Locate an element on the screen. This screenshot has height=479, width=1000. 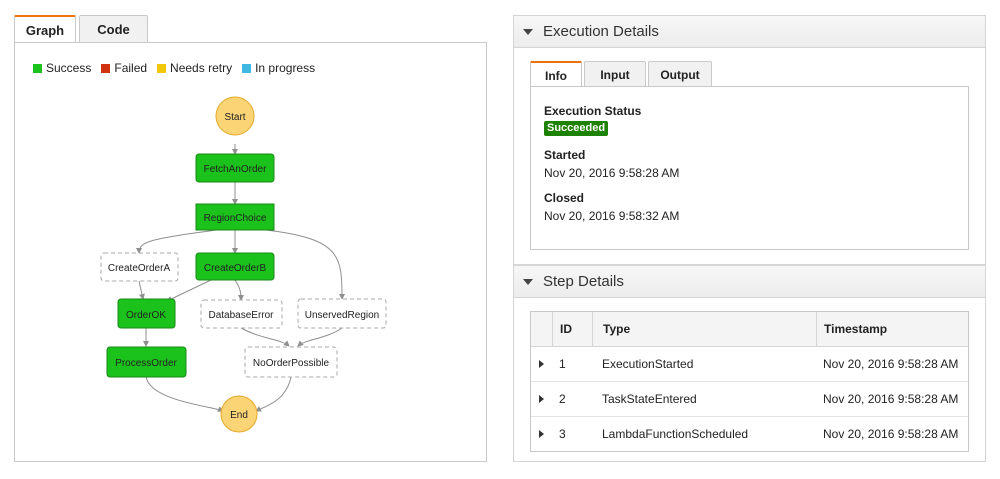
node-region-choice: RegionChoice is located at coordinates (235, 217).